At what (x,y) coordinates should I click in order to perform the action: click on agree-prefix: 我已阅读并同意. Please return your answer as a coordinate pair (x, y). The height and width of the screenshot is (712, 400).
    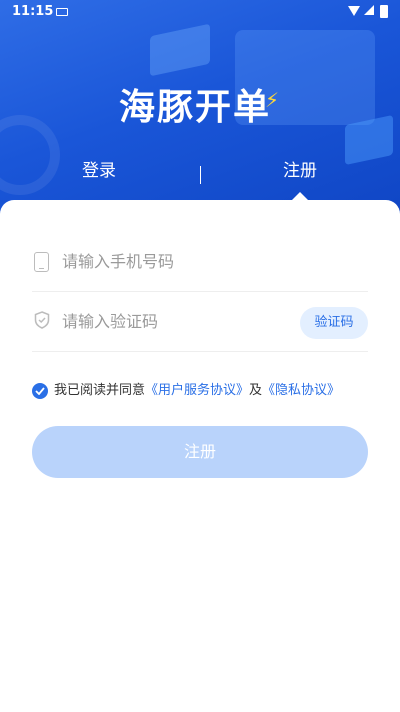
    Looking at the image, I should click on (100, 390).